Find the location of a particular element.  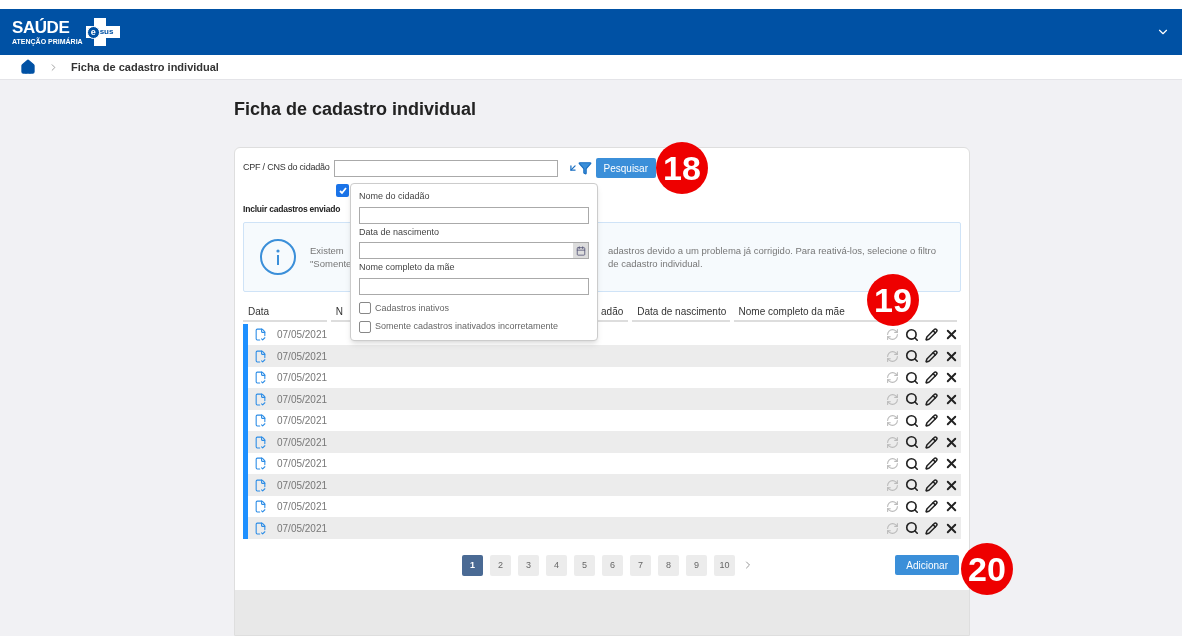

checkbox-label: Cadastros inativos is located at coordinates (412, 308).